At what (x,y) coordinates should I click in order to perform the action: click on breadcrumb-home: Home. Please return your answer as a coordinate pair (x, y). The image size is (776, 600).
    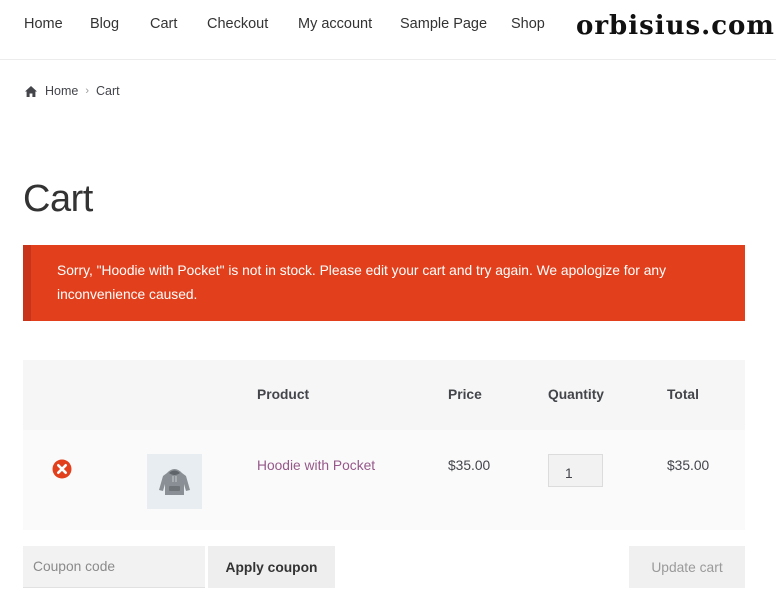
    Looking at the image, I should click on (61, 91).